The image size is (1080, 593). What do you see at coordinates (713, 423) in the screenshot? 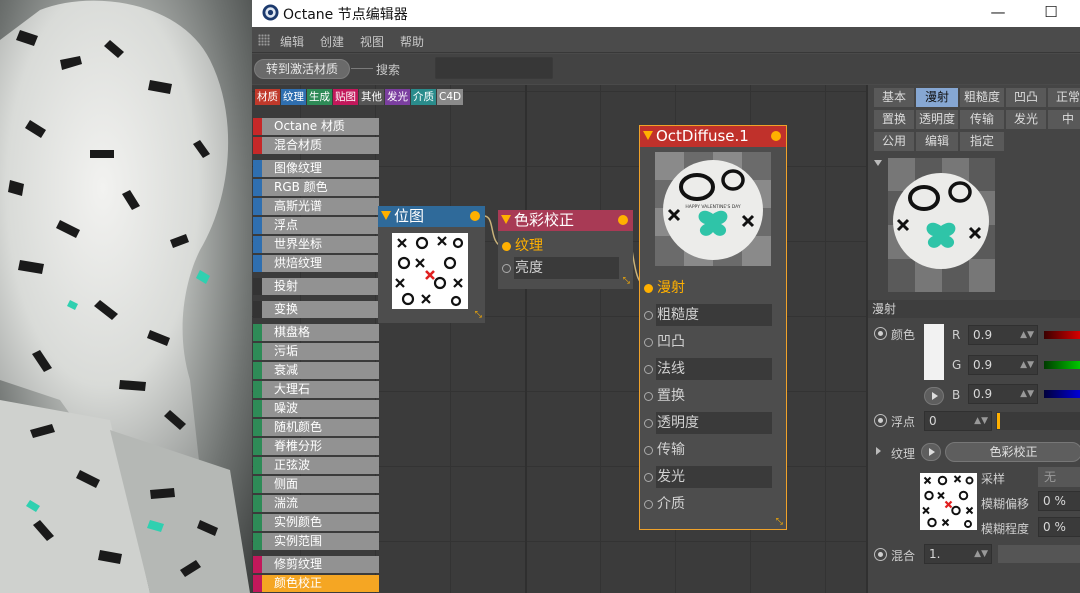
I see `port-opacity: 透明度` at bounding box center [713, 423].